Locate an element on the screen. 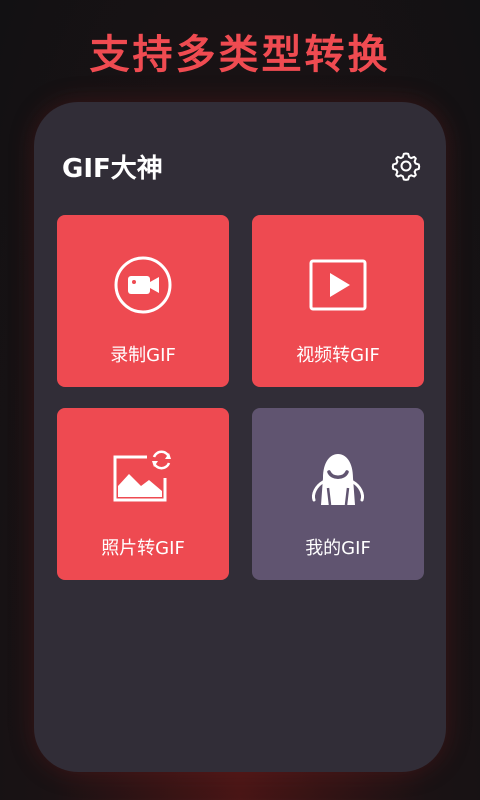  gear-icon is located at coordinates (406, 166).